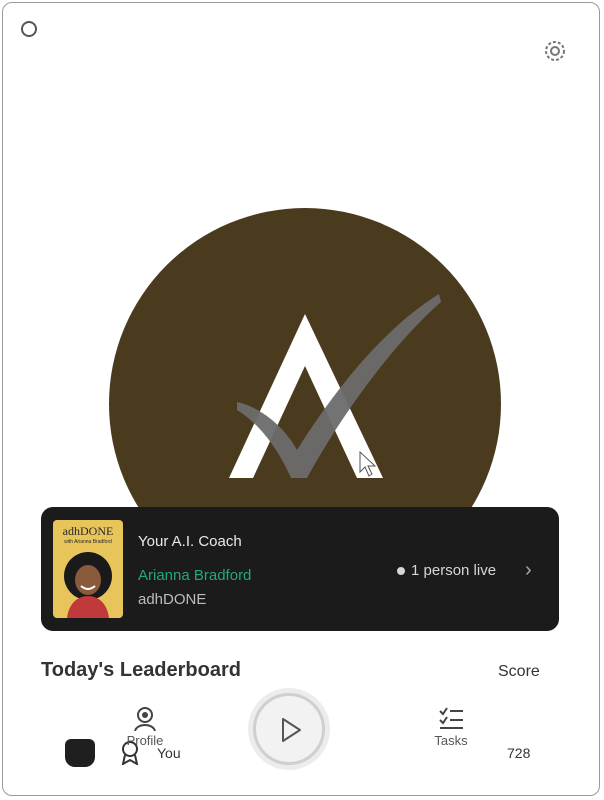 The image size is (604, 800). What do you see at coordinates (528, 570) in the screenshot?
I see `chevron-right-icon: ›` at bounding box center [528, 570].